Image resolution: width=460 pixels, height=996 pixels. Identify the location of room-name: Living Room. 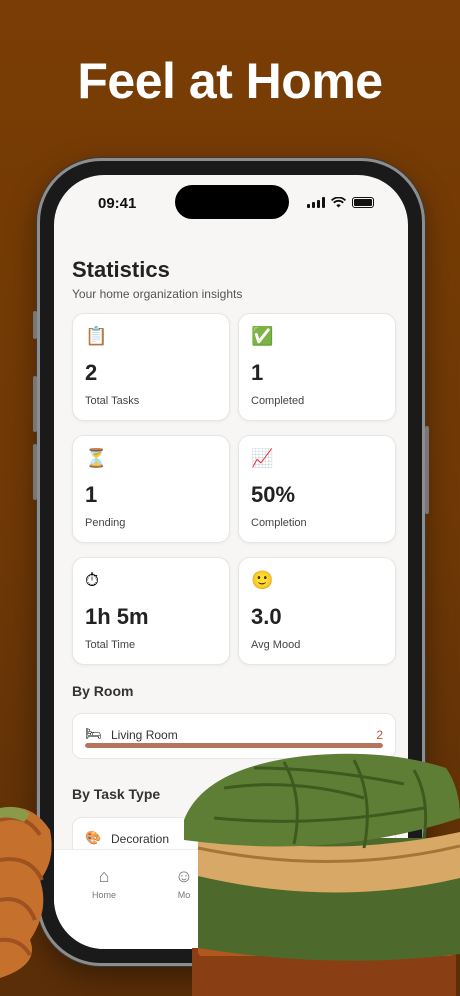
(144, 735).